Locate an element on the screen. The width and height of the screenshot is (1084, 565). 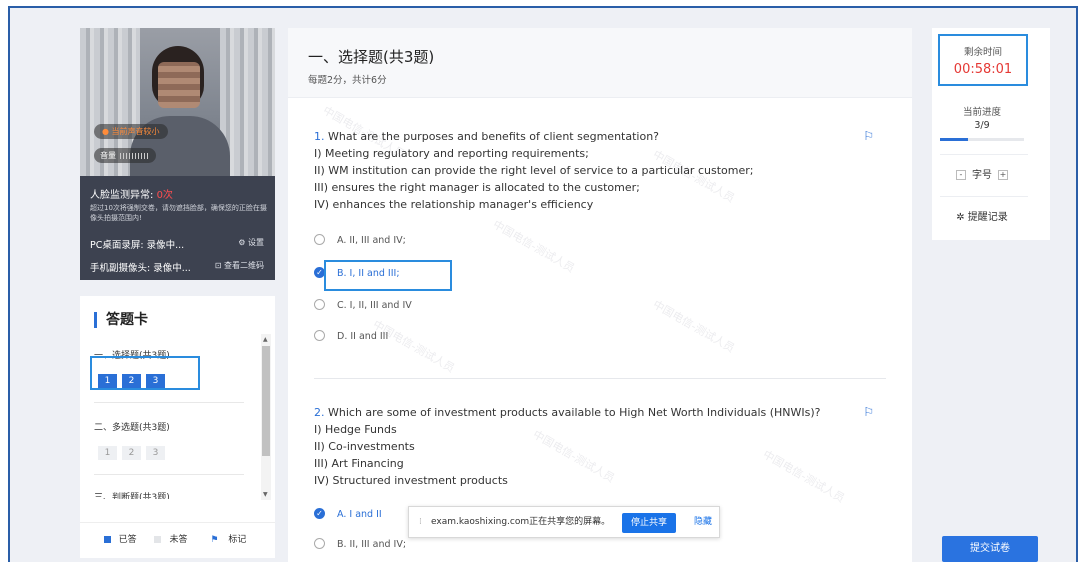
question-line: I) Hedge Funds is located at coordinates (355, 429).